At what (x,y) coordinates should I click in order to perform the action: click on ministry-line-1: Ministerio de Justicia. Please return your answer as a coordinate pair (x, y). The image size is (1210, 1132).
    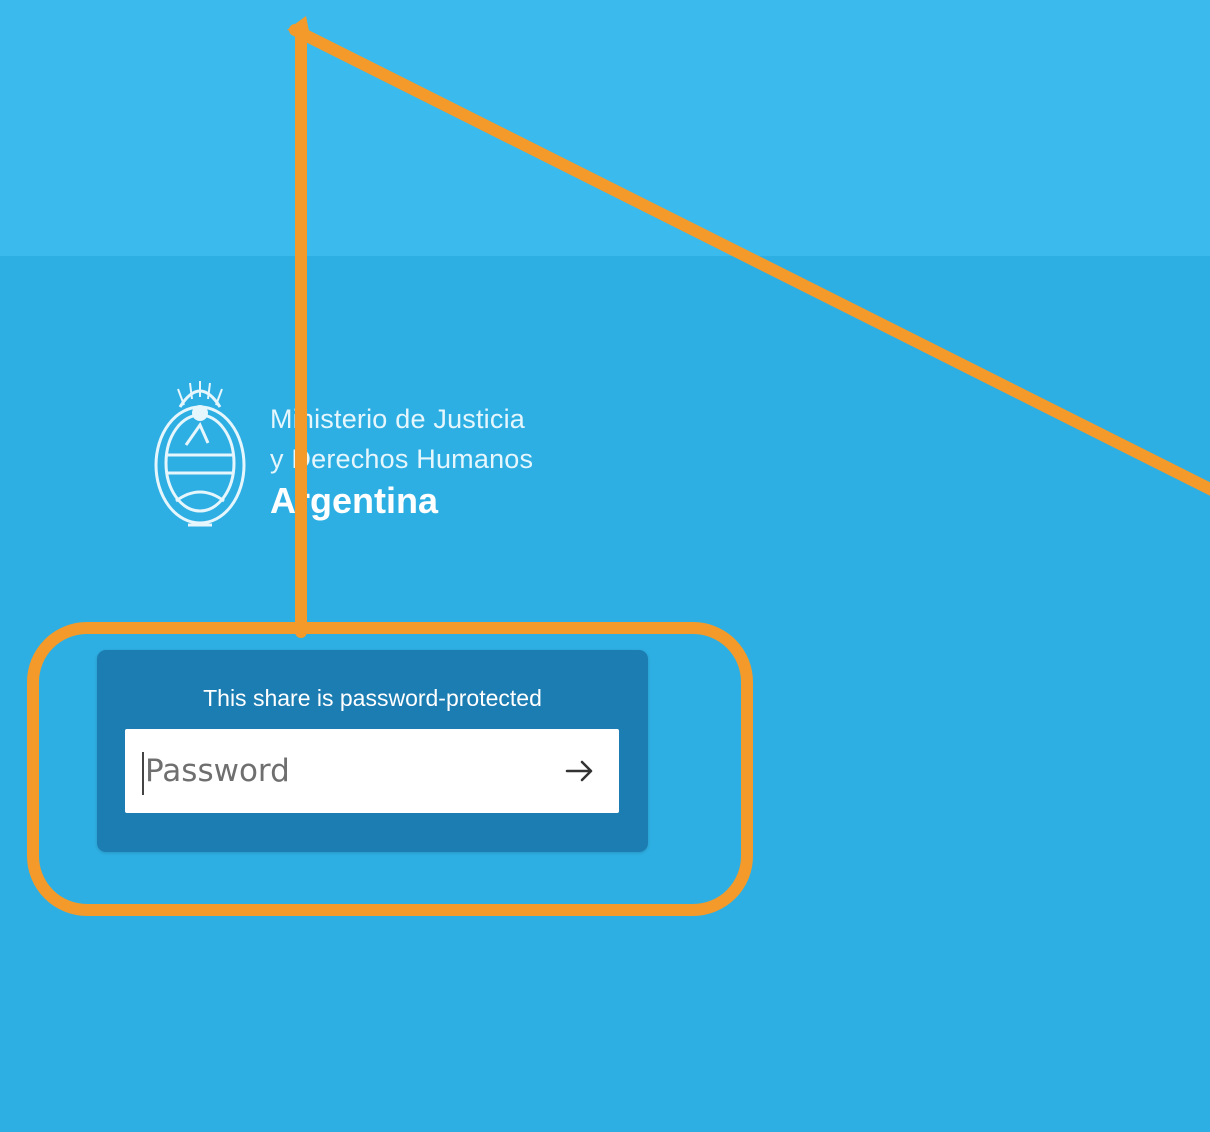
    Looking at the image, I should click on (397, 419).